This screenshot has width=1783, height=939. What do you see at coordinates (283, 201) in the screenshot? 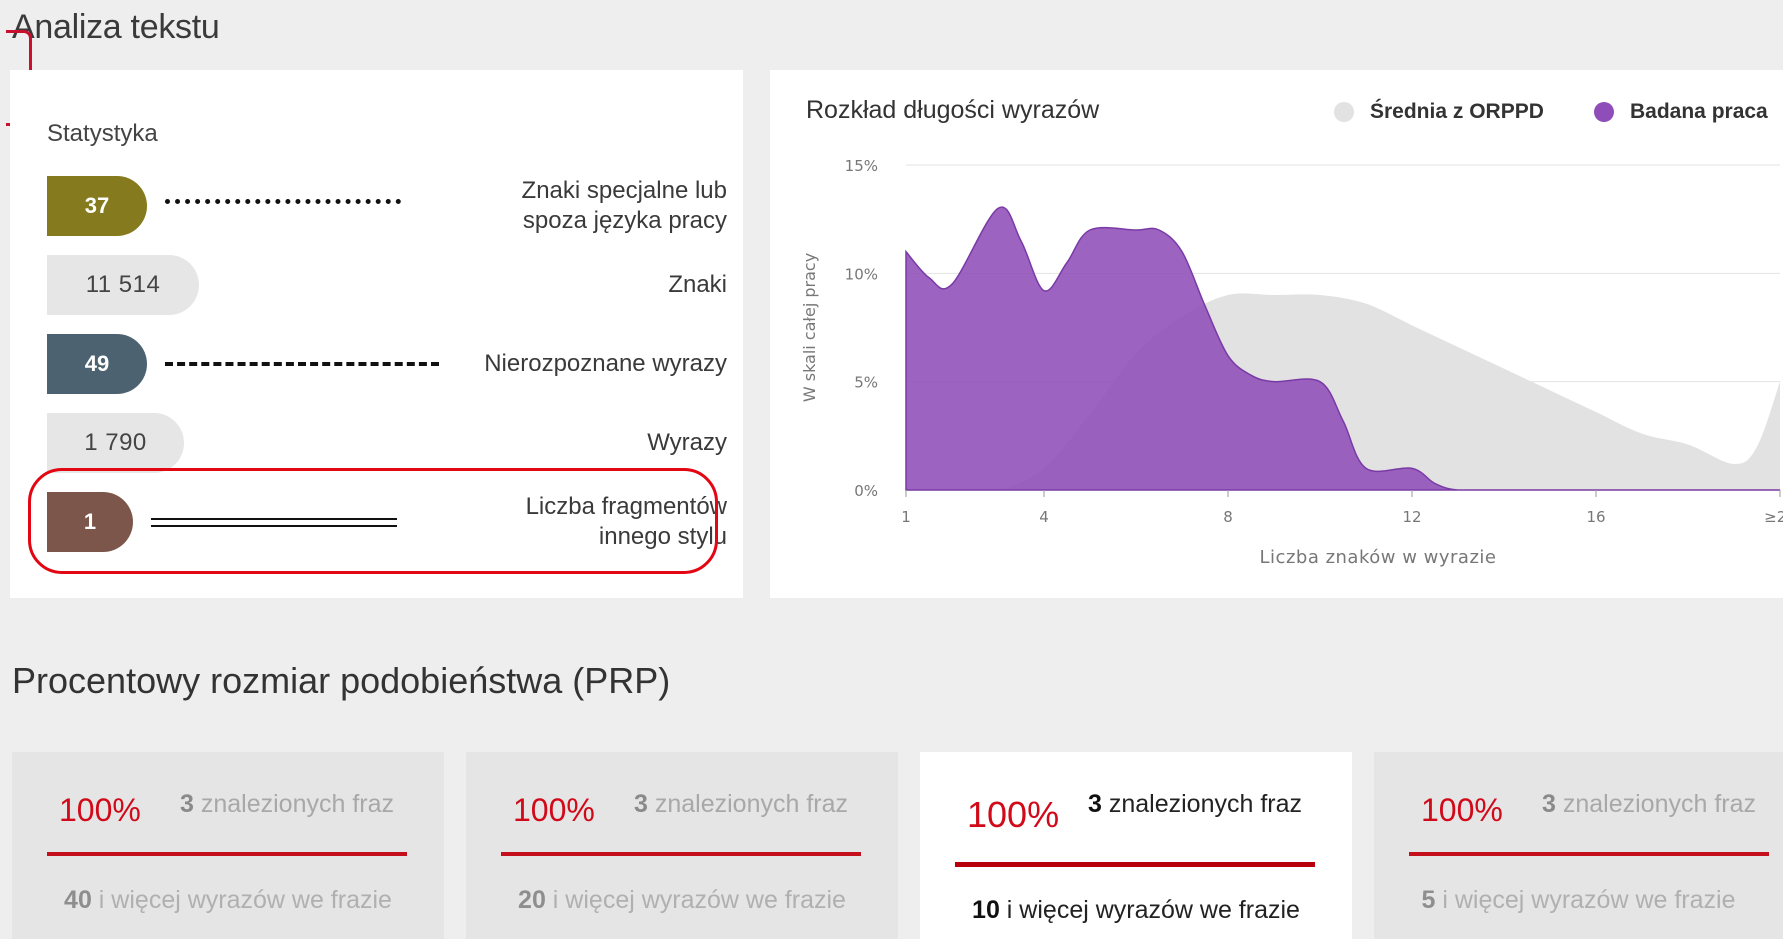
I see `dotted-leader` at bounding box center [283, 201].